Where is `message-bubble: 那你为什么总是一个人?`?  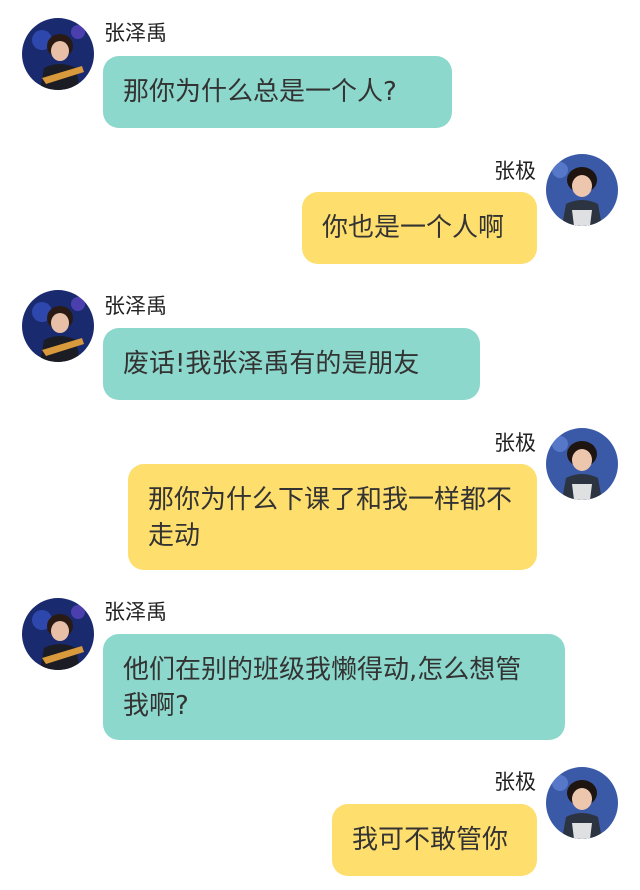 message-bubble: 那你为什么总是一个人? is located at coordinates (277, 92).